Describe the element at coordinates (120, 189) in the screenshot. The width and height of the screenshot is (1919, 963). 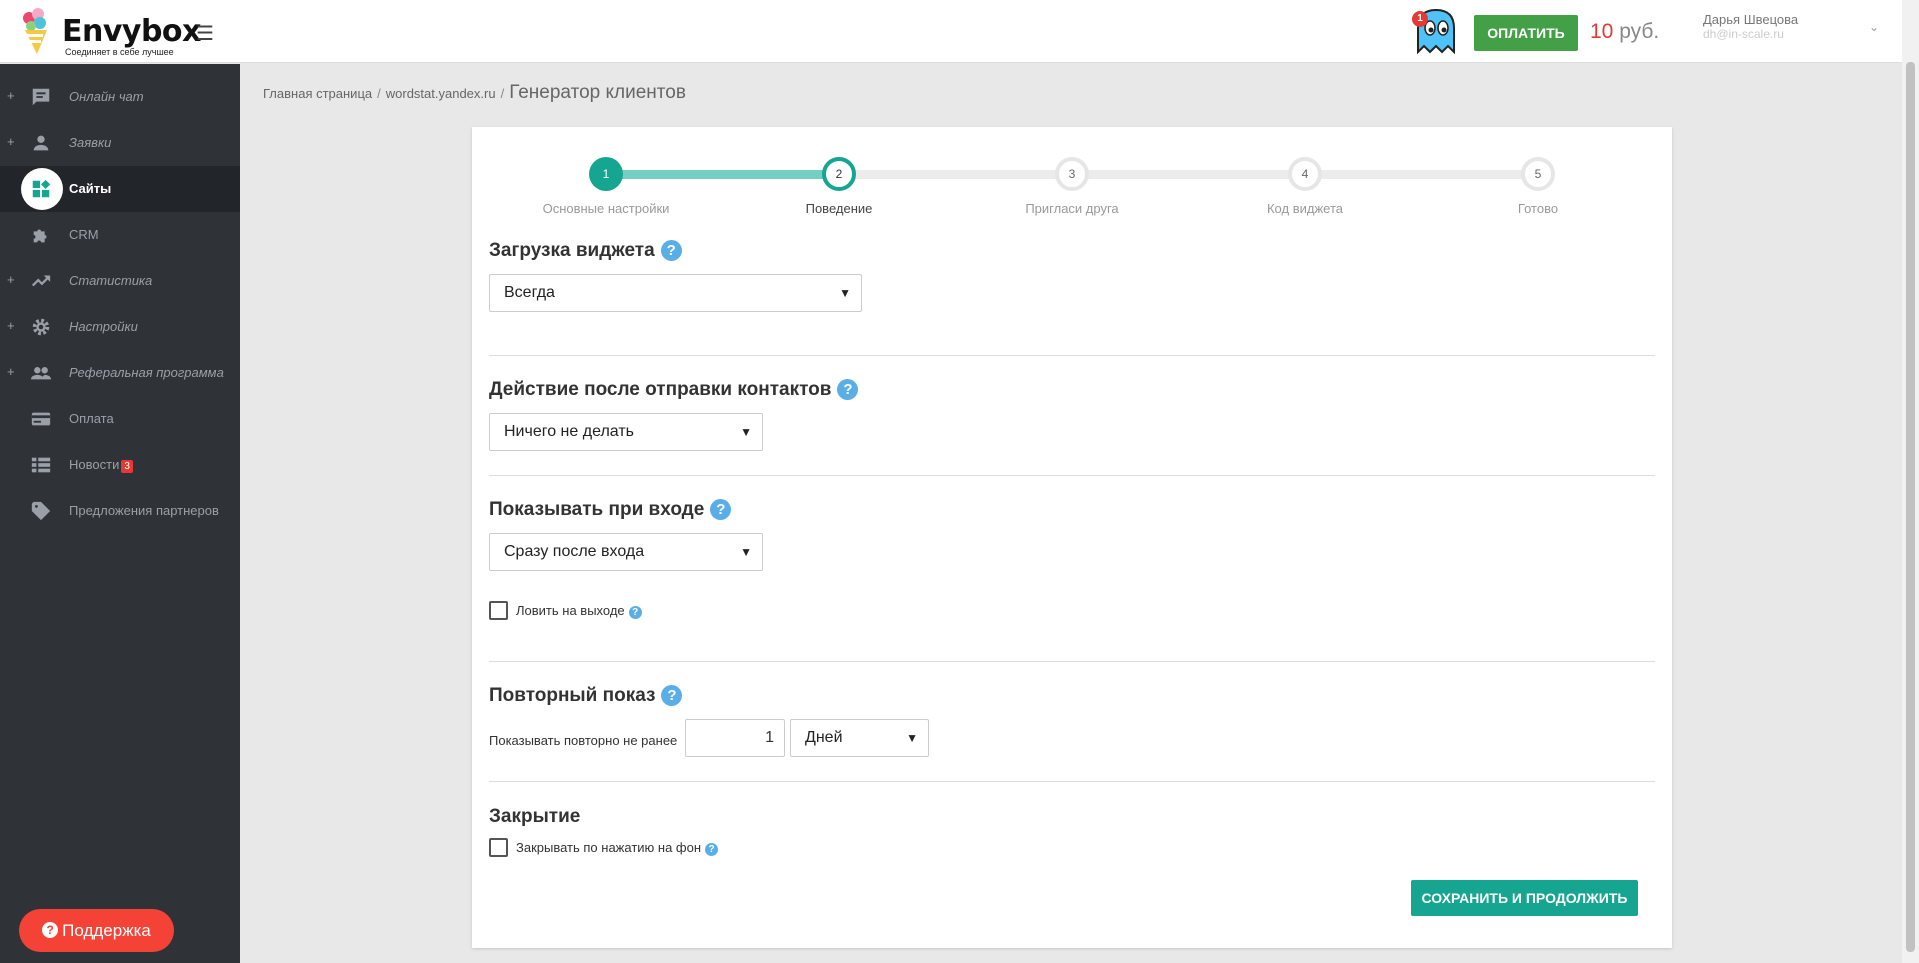
I see `sidebar-item-sites: Сайты` at that location.